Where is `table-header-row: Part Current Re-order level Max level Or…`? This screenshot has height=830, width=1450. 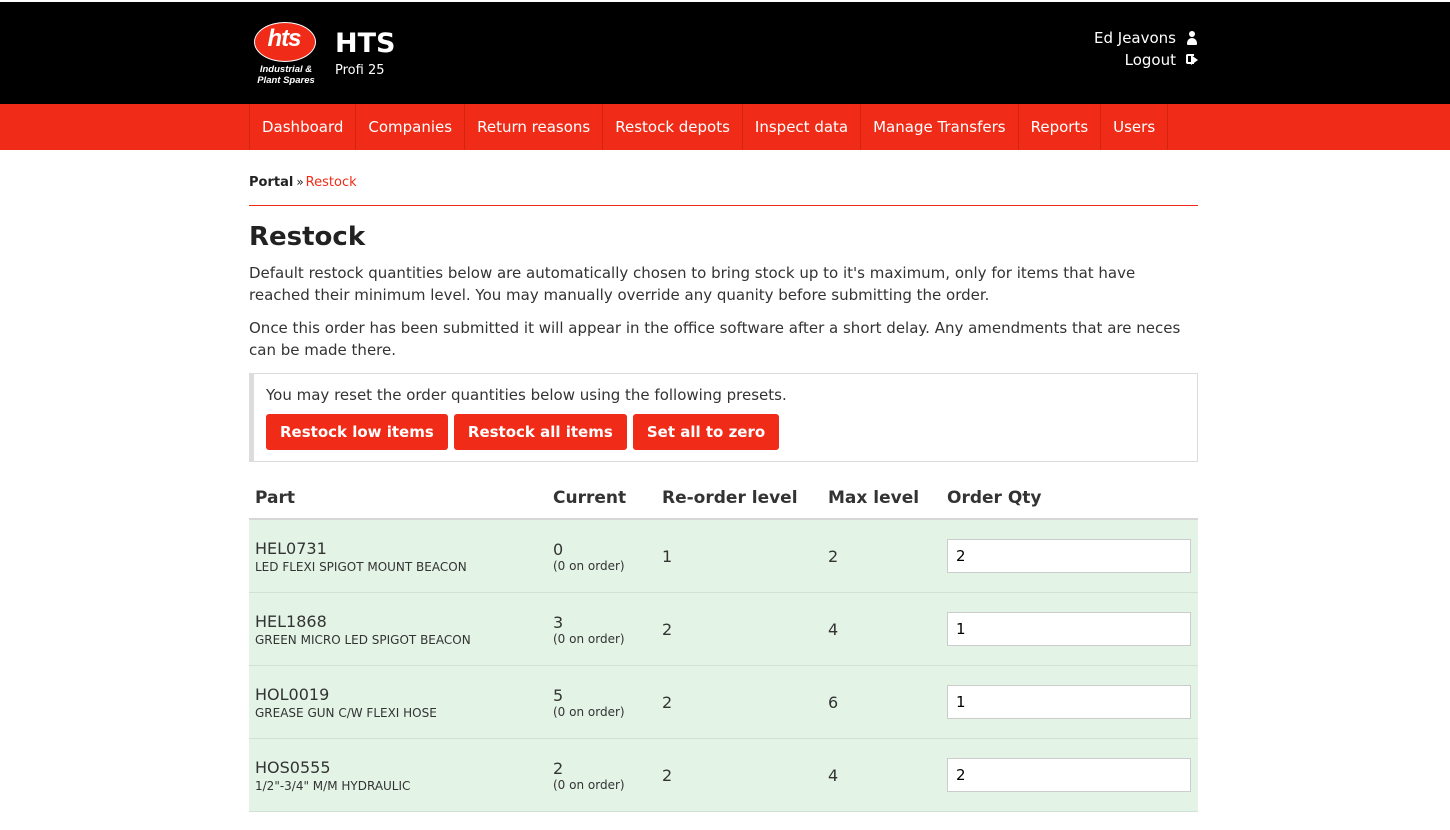
table-header-row: Part Current Re-order level Max level Or… is located at coordinates (723, 499).